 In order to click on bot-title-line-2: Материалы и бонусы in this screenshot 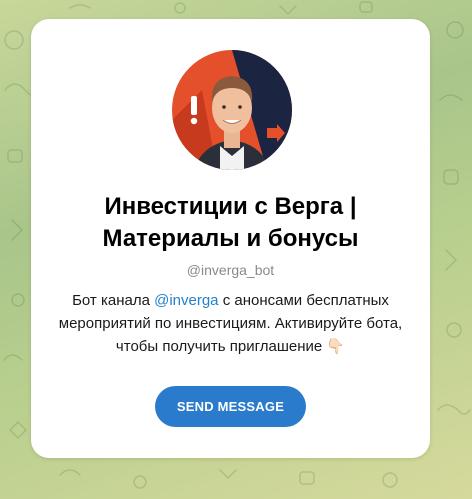, I will do `click(230, 238)`.